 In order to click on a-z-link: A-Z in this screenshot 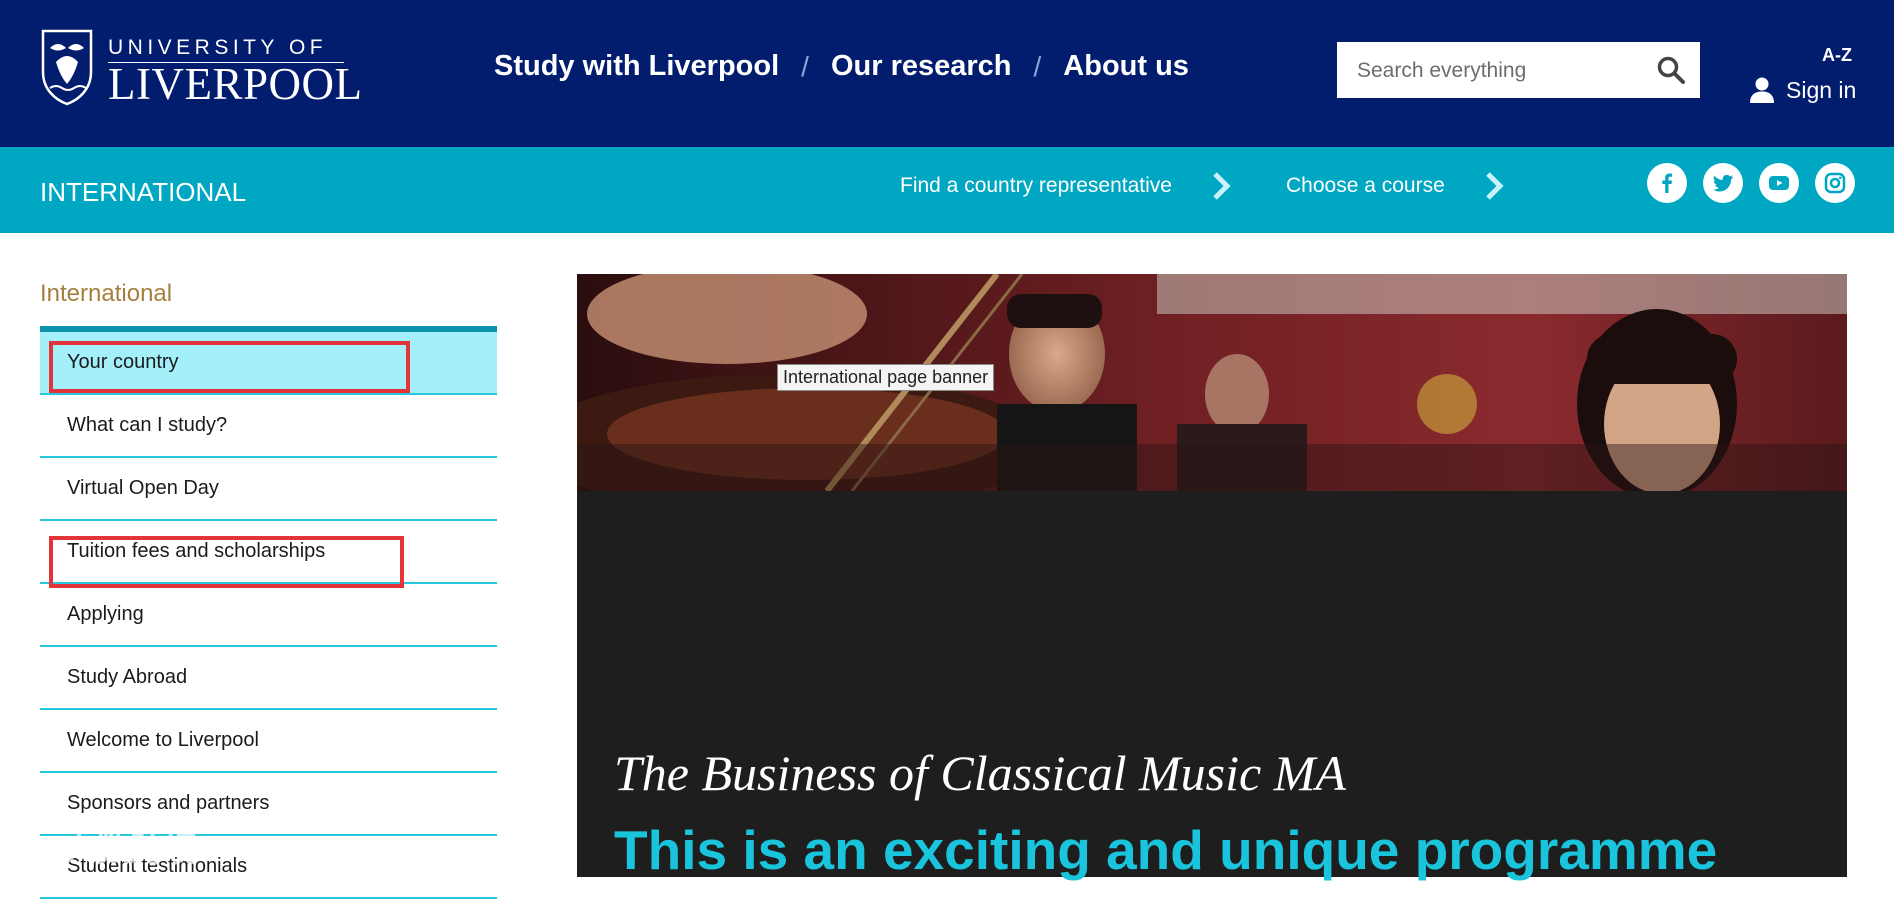, I will do `click(1837, 55)`.